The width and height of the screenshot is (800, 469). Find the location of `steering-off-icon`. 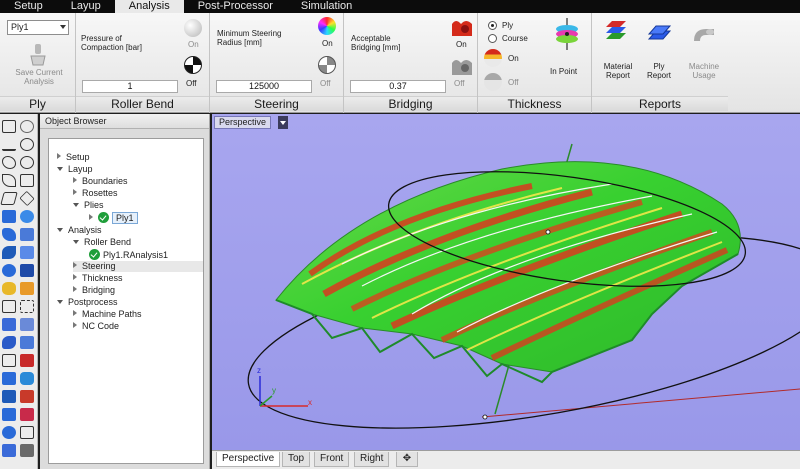

steering-off-icon is located at coordinates (327, 65).